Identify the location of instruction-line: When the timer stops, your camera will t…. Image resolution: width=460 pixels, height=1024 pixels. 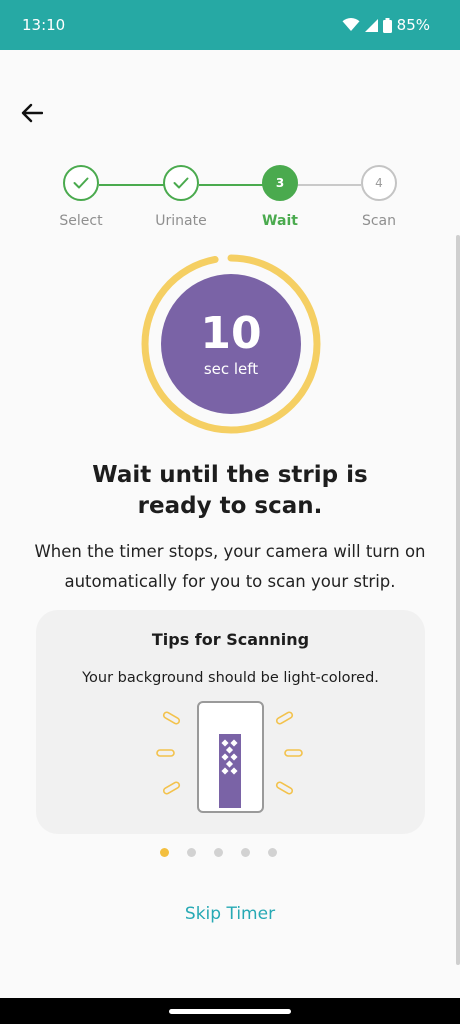
(230, 551).